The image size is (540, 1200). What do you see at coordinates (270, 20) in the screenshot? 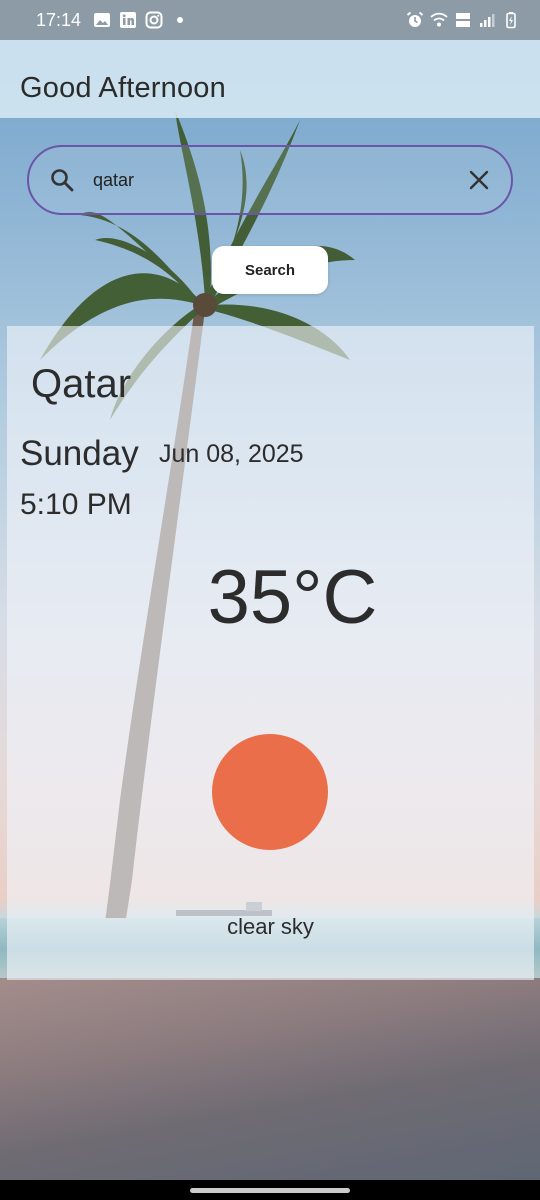
I see `status-bar: 17:14` at bounding box center [270, 20].